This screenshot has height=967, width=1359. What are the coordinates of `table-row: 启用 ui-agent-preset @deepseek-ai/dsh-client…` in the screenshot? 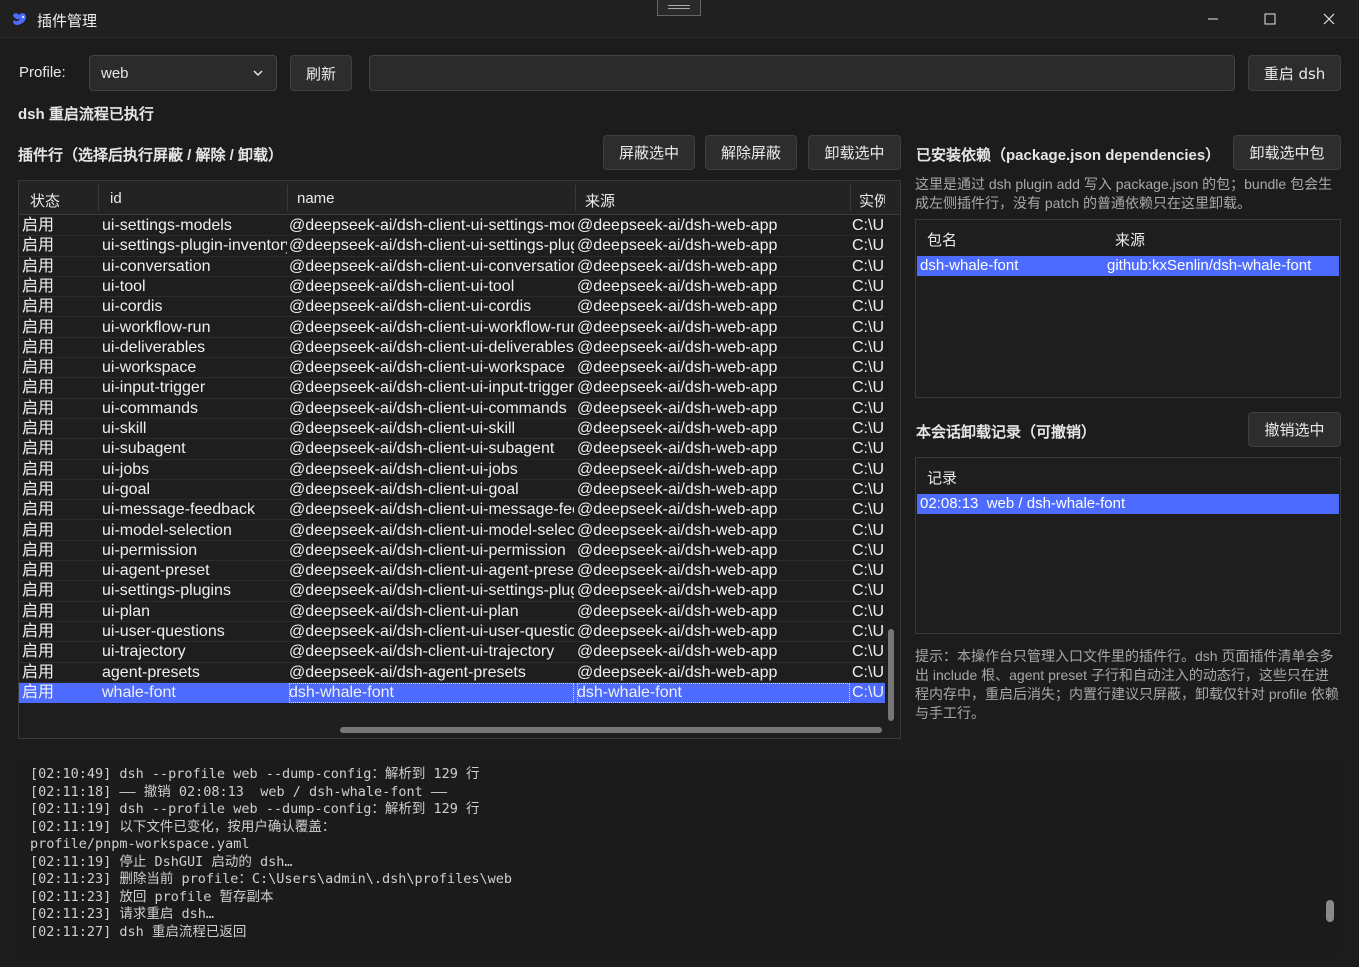 It's located at (452, 571).